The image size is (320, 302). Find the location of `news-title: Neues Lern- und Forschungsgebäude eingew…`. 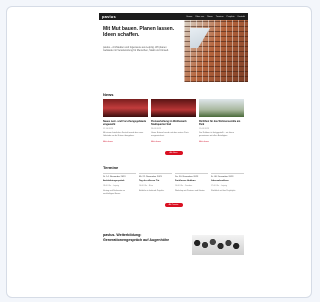

news-title: Neues Lern- und Forschungsgebäude eingew… is located at coordinates (125, 123).